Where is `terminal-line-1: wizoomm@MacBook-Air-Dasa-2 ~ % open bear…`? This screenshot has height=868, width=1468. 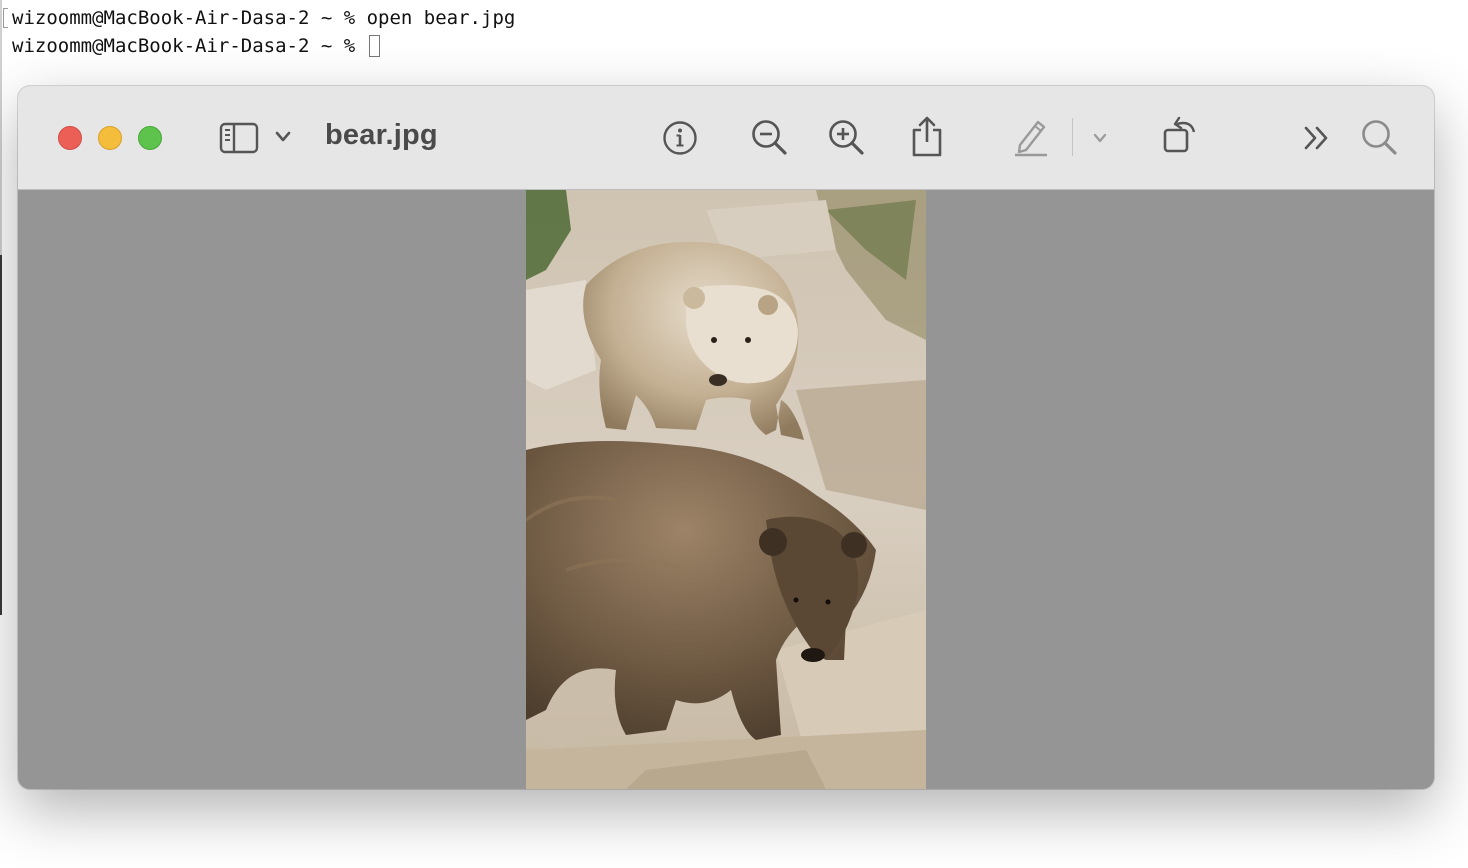 terminal-line-1: wizoomm@MacBook-Air-Dasa-2 ~ % open bear… is located at coordinates (263, 18).